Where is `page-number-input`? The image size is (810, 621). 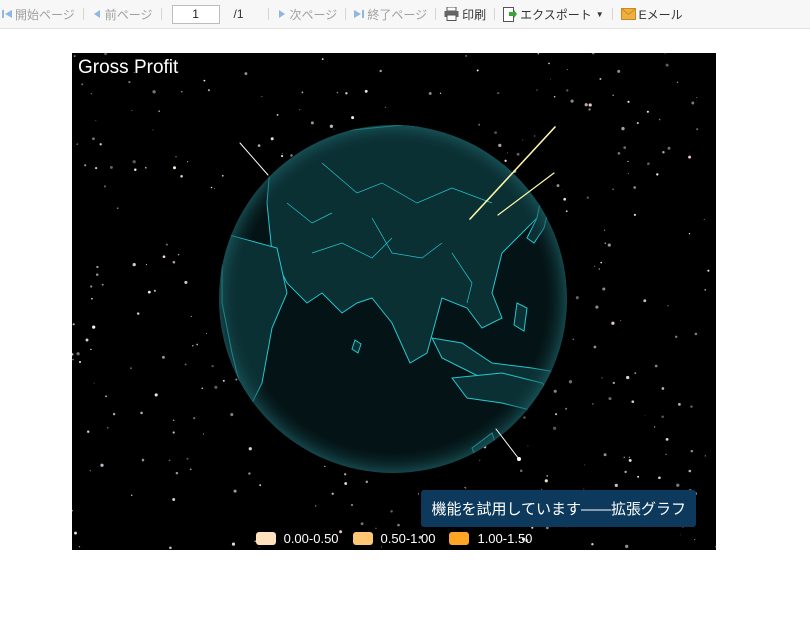 page-number-input is located at coordinates (195, 14).